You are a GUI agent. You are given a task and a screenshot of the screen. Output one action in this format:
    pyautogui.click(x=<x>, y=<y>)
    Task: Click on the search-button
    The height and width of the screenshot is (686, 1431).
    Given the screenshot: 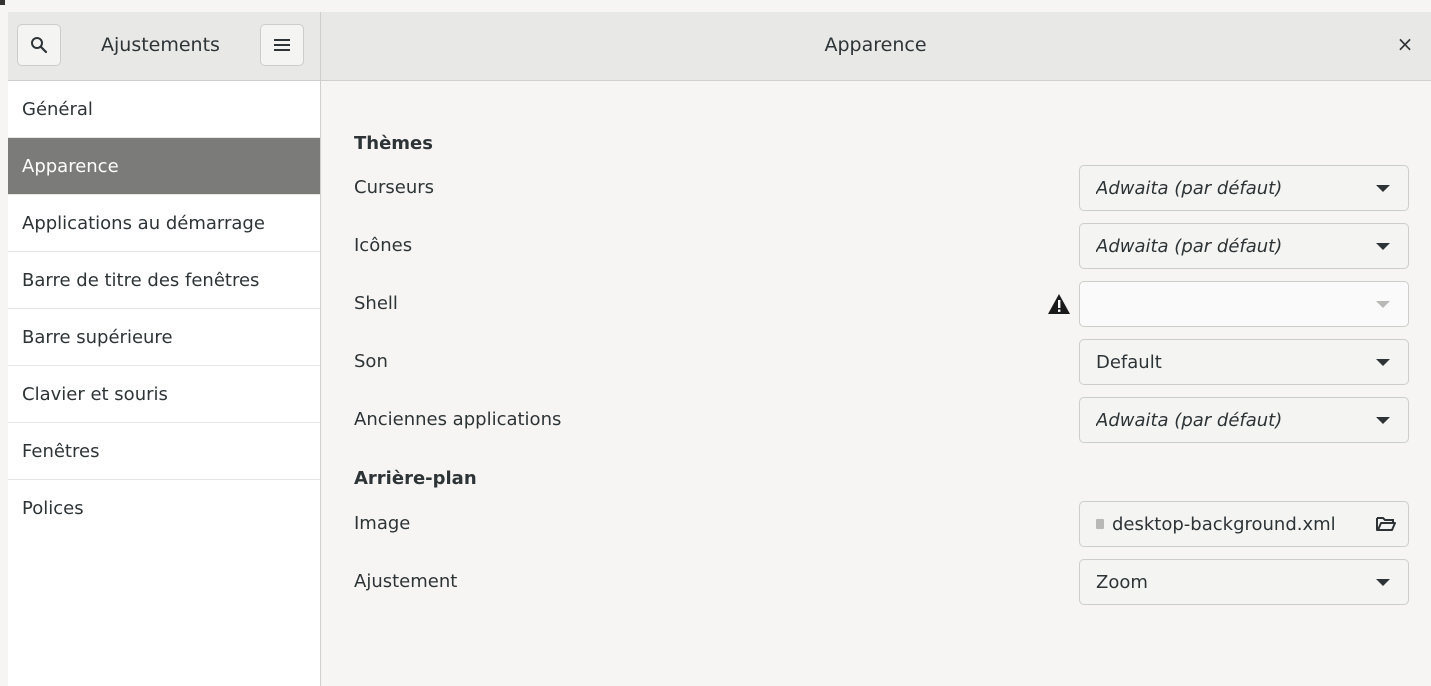 What is the action you would take?
    pyautogui.click(x=39, y=45)
    